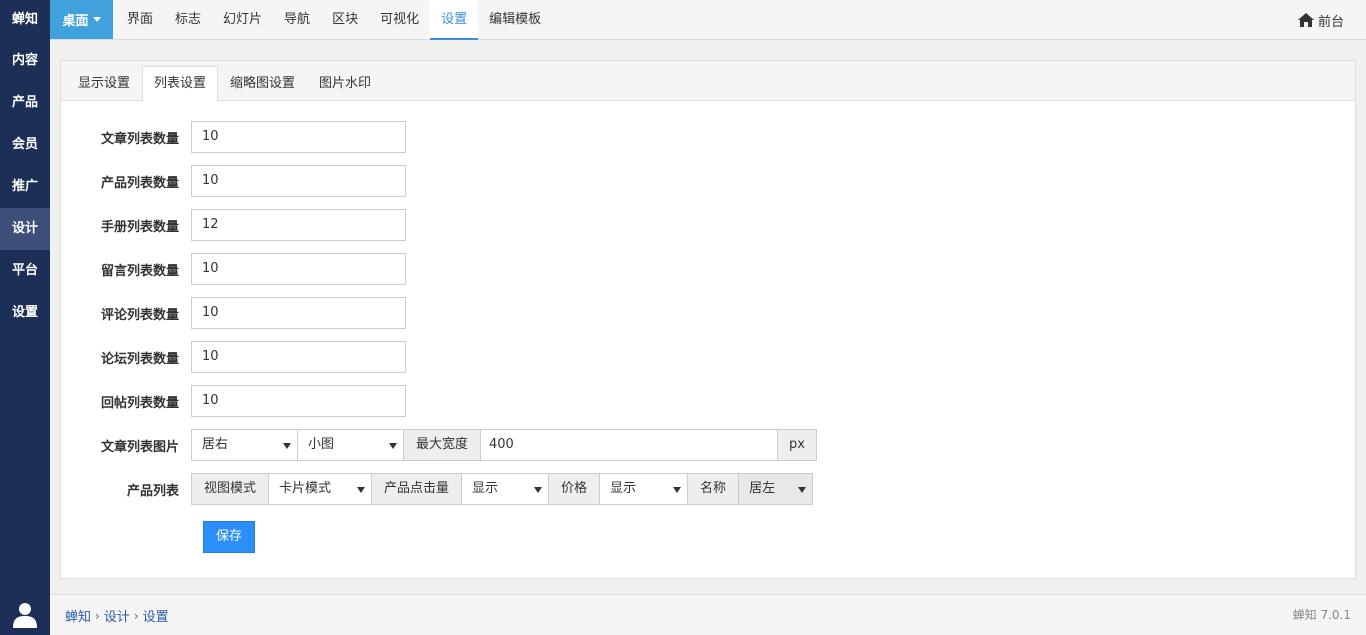 Image resolution: width=1366 pixels, height=635 pixels. I want to click on form-row-product-list: 产品列表 视图模式 卡片模式 产品点击量 显示 价格 显示 名称 居左, so click(437, 489).